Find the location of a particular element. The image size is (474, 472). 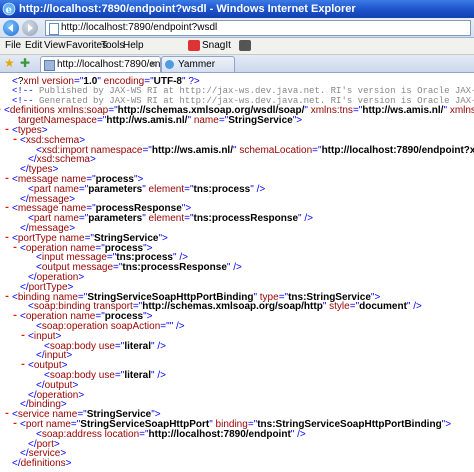

snagit-label: SnagIt is located at coordinates (216, 45).